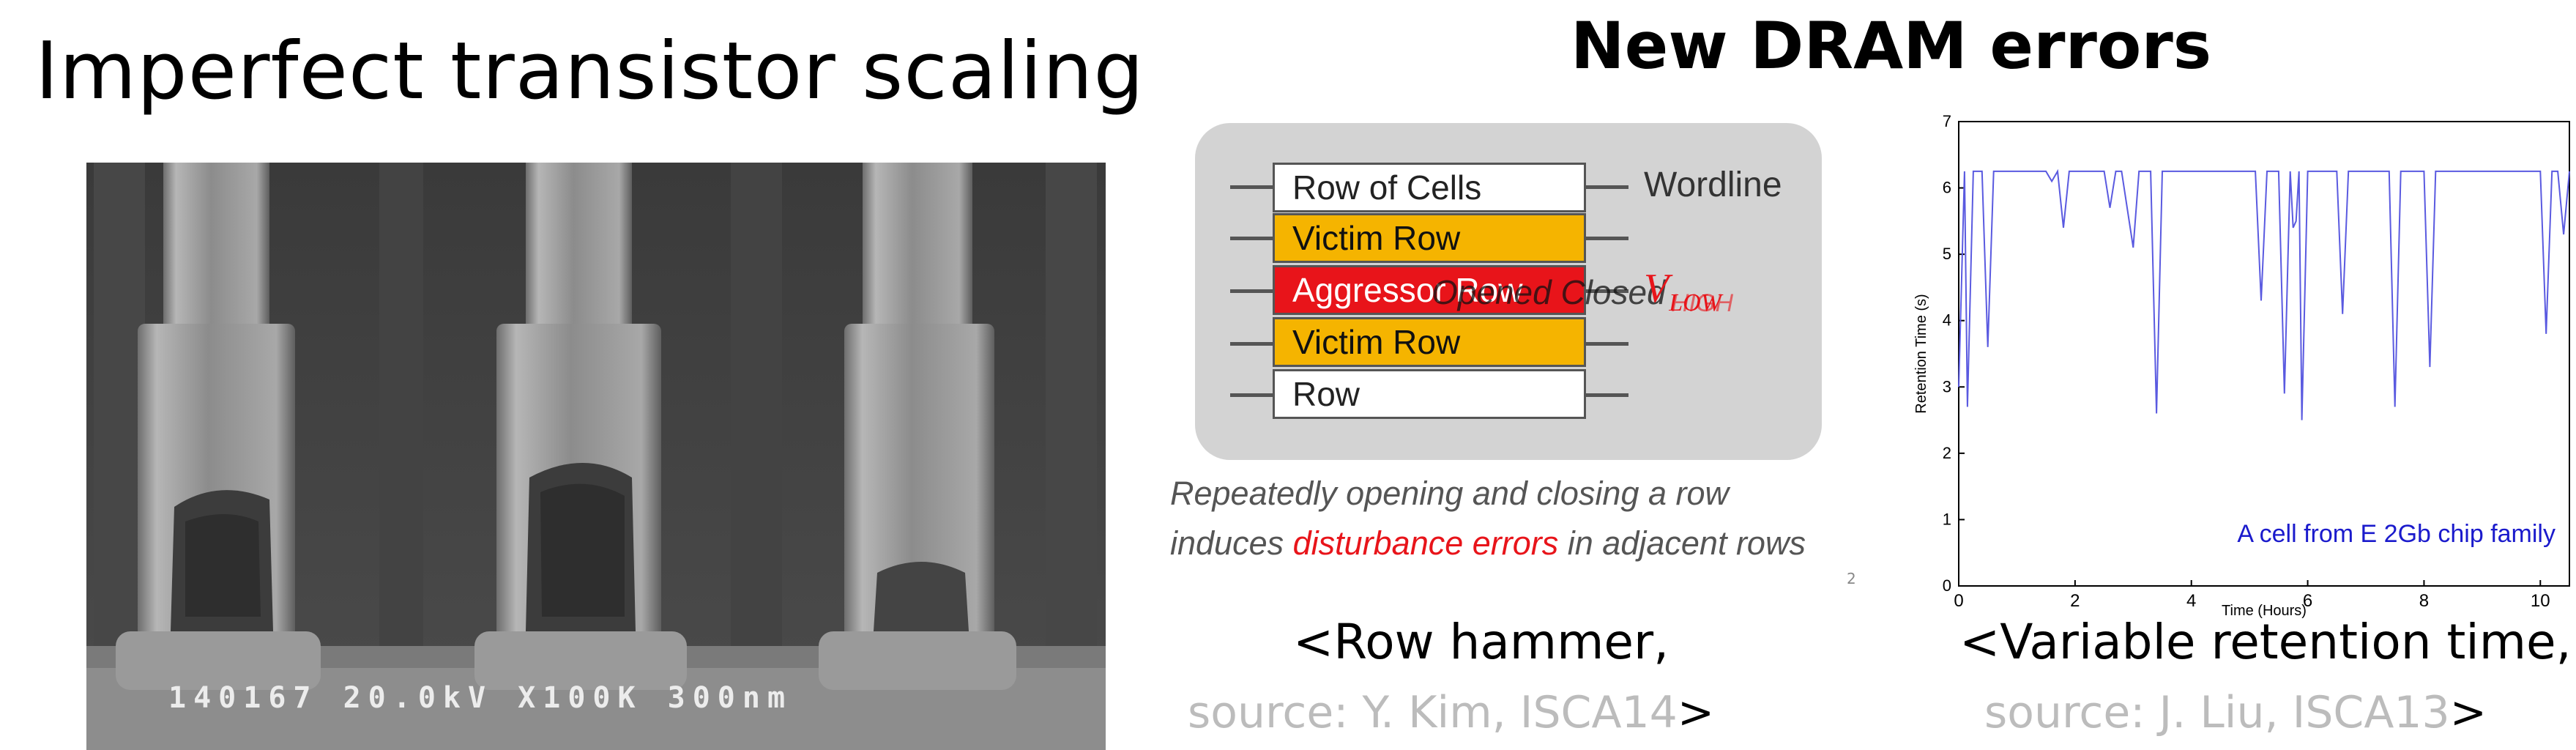 The image size is (2576, 750). I want to click on row-hammer-caption-line1: Repeatedly opening and closing a row, so click(1450, 493).